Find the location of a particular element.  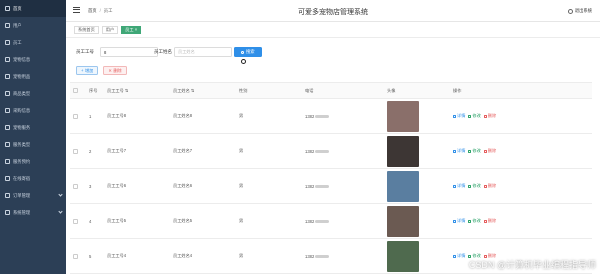

sidebar-item: 首页 is located at coordinates (33, 8).